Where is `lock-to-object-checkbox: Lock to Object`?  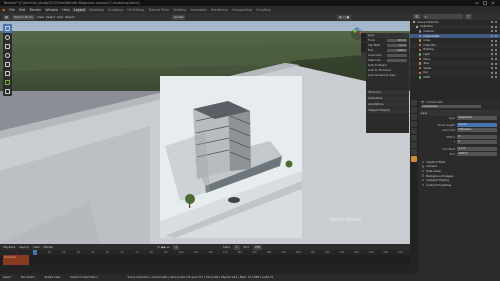
lock-to-object-checkbox: Lock to Object is located at coordinates (377, 65).